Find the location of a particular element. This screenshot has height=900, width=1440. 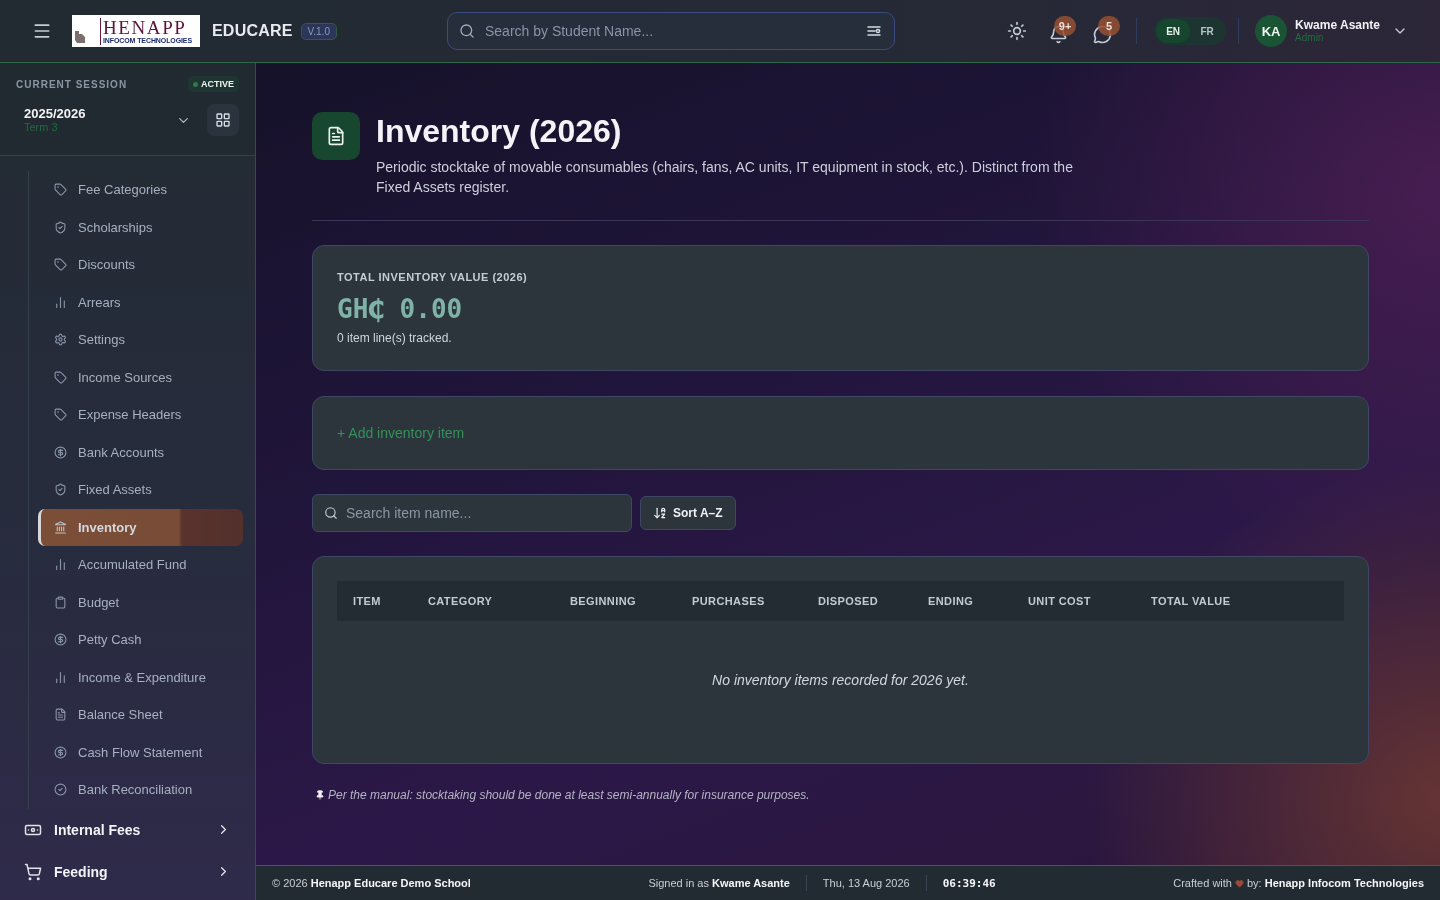

user-role: Admin is located at coordinates (1310, 38).